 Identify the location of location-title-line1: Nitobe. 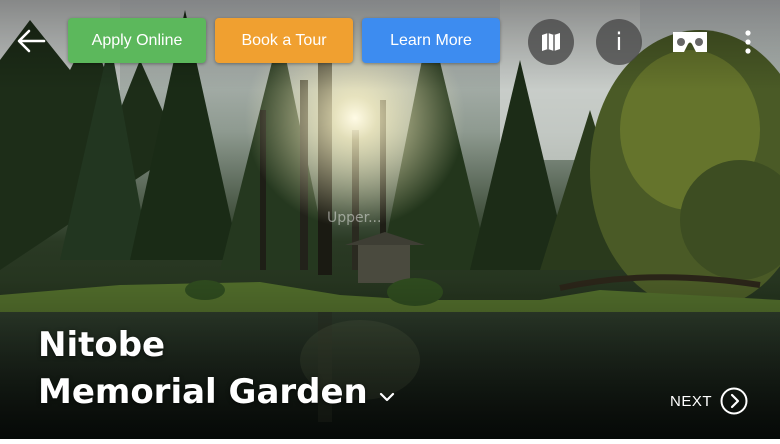
(102, 345).